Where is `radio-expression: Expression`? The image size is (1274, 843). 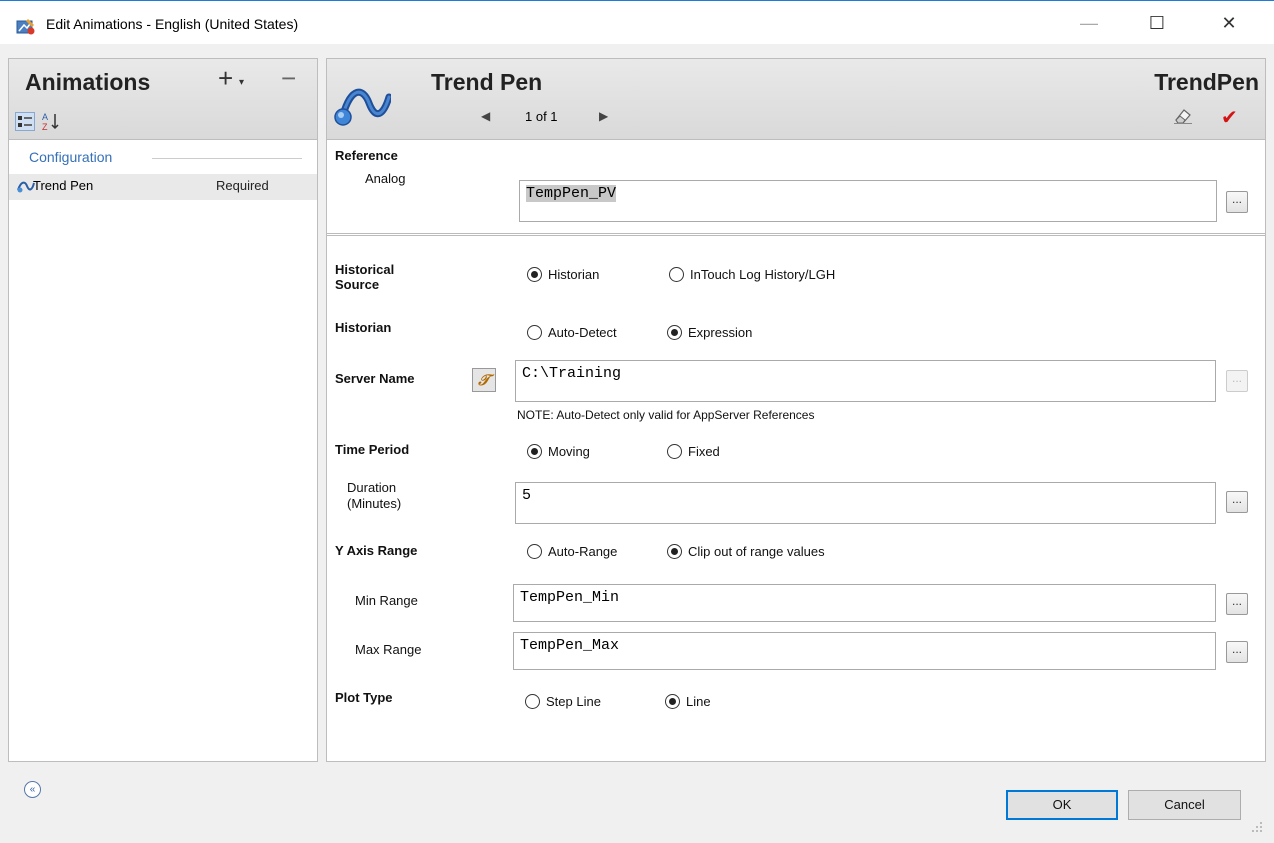
radio-expression: Expression is located at coordinates (709, 332).